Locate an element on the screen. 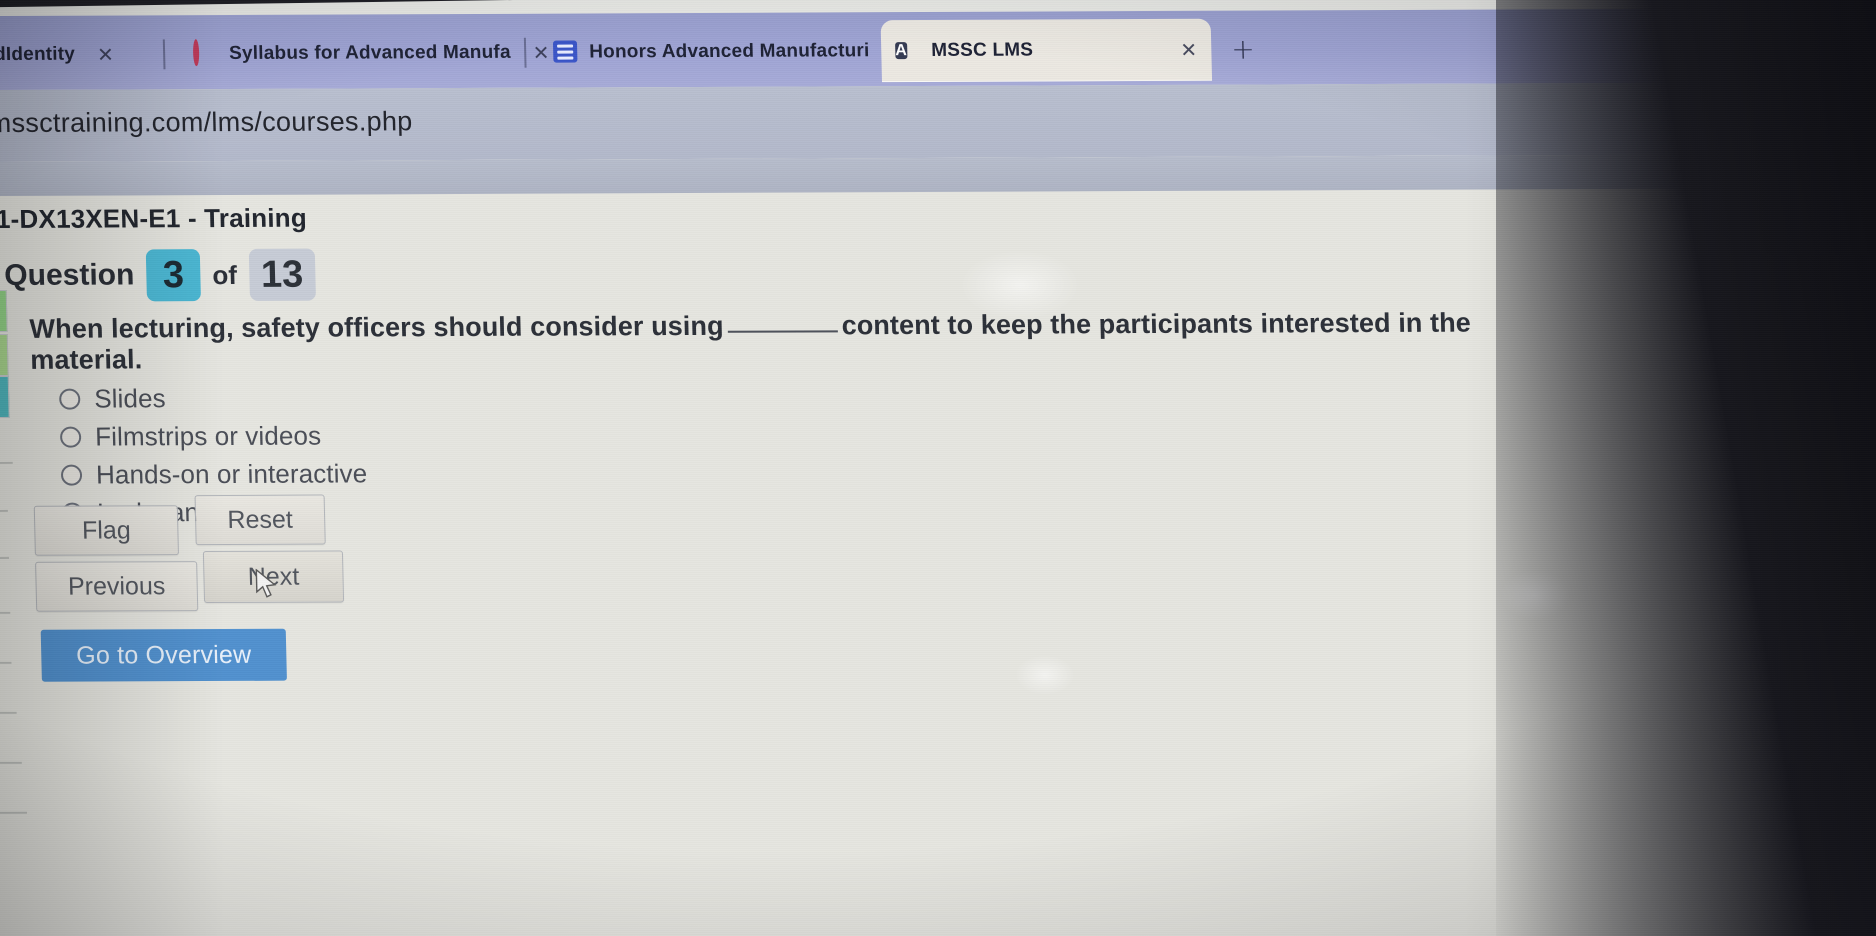 The width and height of the screenshot is (1876, 936). sidebar-color-chip-green is located at coordinates (4, 311).